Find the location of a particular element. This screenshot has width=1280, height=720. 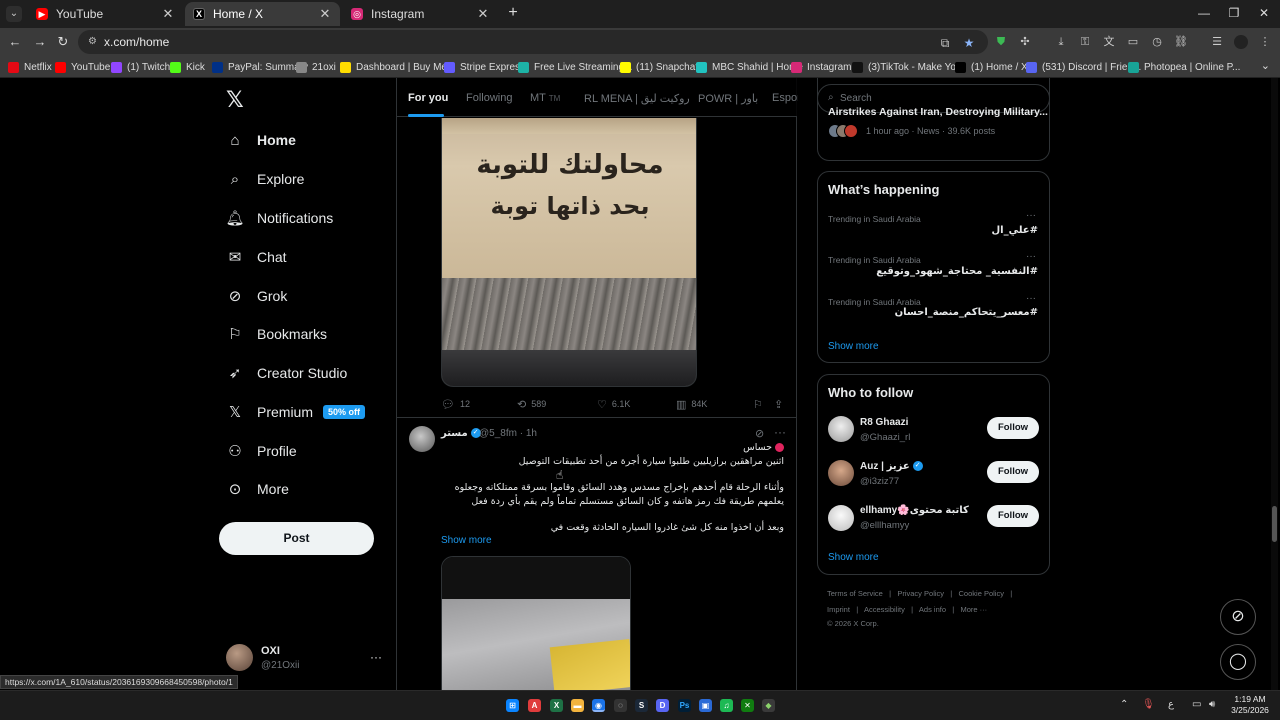

nav-bookmarks: ⚐ Bookmarks is located at coordinates (276, 334).